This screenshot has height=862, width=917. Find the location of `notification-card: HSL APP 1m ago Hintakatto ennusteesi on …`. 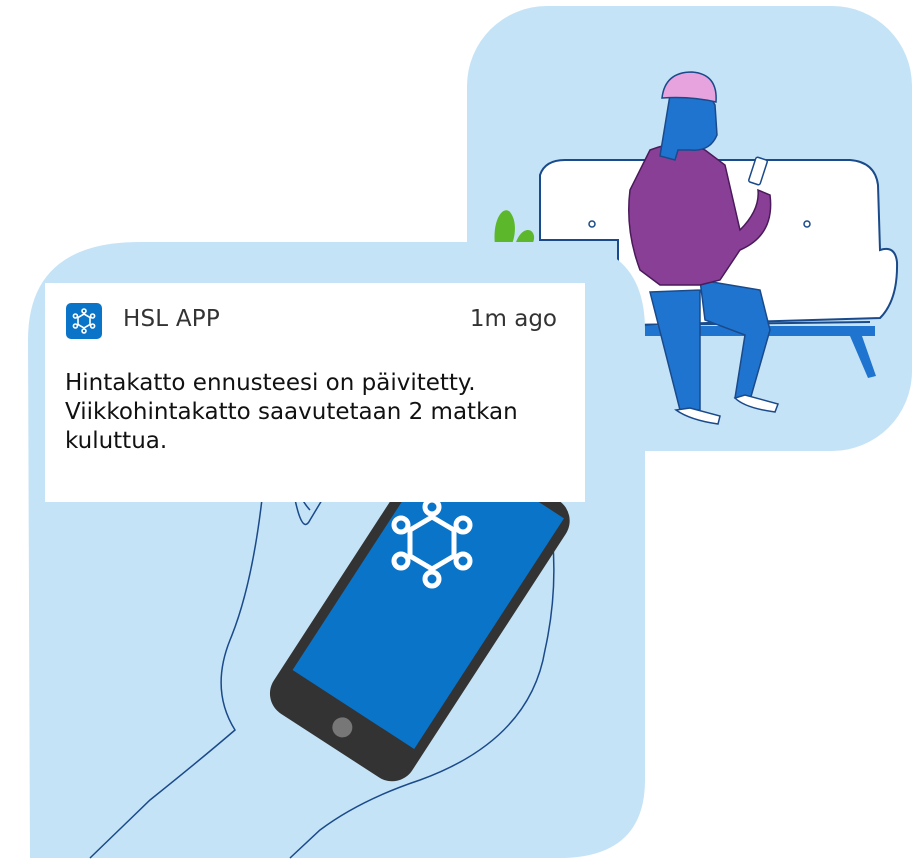

notification-card: HSL APP 1m ago Hintakatto ennusteesi on … is located at coordinates (315, 392).